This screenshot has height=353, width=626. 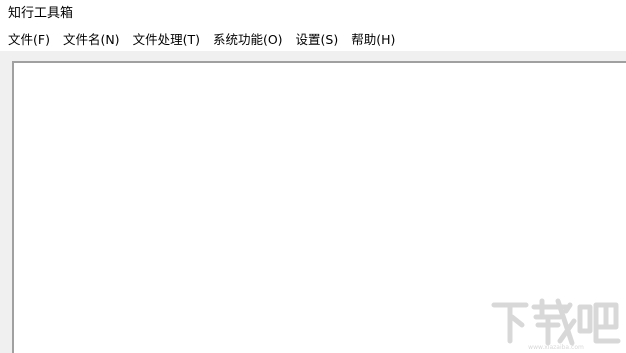 I want to click on site-watermark-logo: www.xiazaiba.com, so click(x=556, y=324).